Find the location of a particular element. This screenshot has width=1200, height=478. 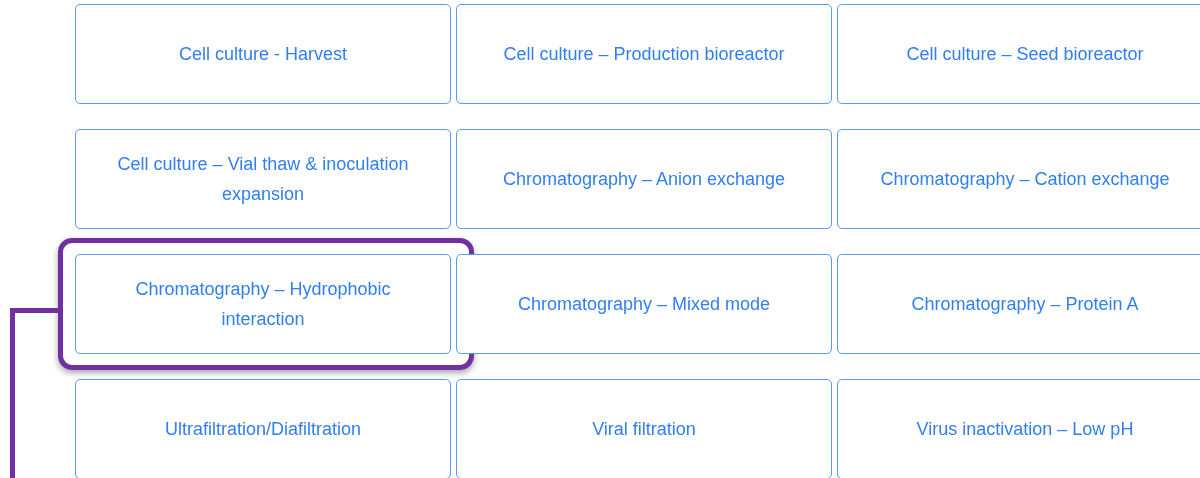

category-button: Chromatography – Mixed mode is located at coordinates (644, 304).